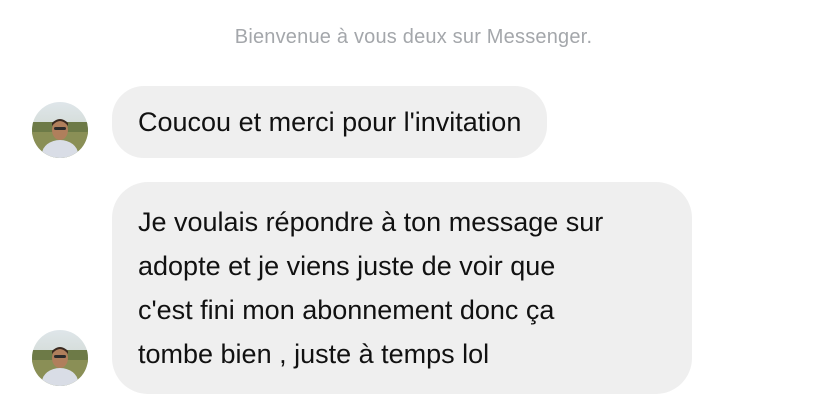 This screenshot has height=410, width=827. I want to click on message-text-line: Je voulais répondre à ton message sur, so click(371, 222).